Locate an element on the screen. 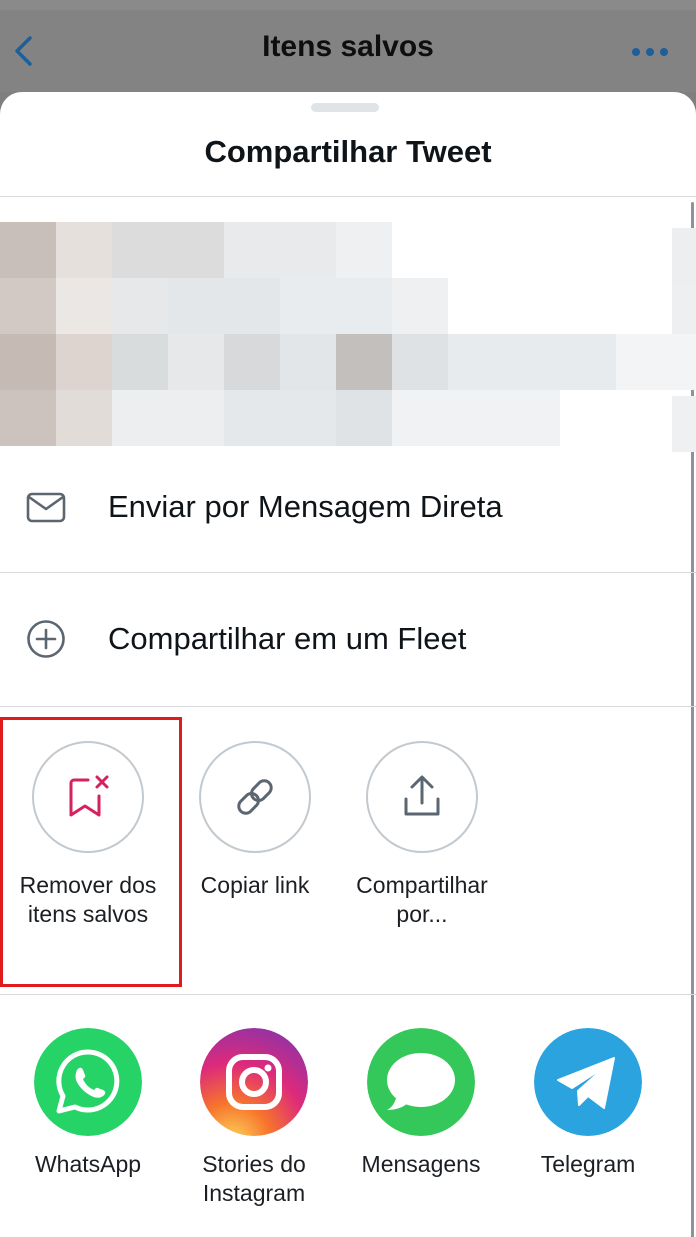 The width and height of the screenshot is (696, 1237). sheet-title: Compartilhar Tweet is located at coordinates (348, 151).